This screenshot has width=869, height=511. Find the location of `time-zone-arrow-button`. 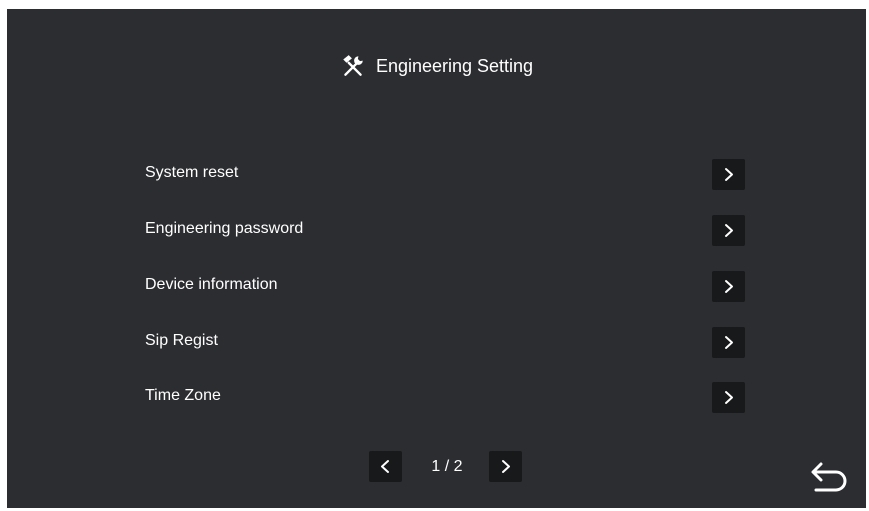

time-zone-arrow-button is located at coordinates (728, 397).